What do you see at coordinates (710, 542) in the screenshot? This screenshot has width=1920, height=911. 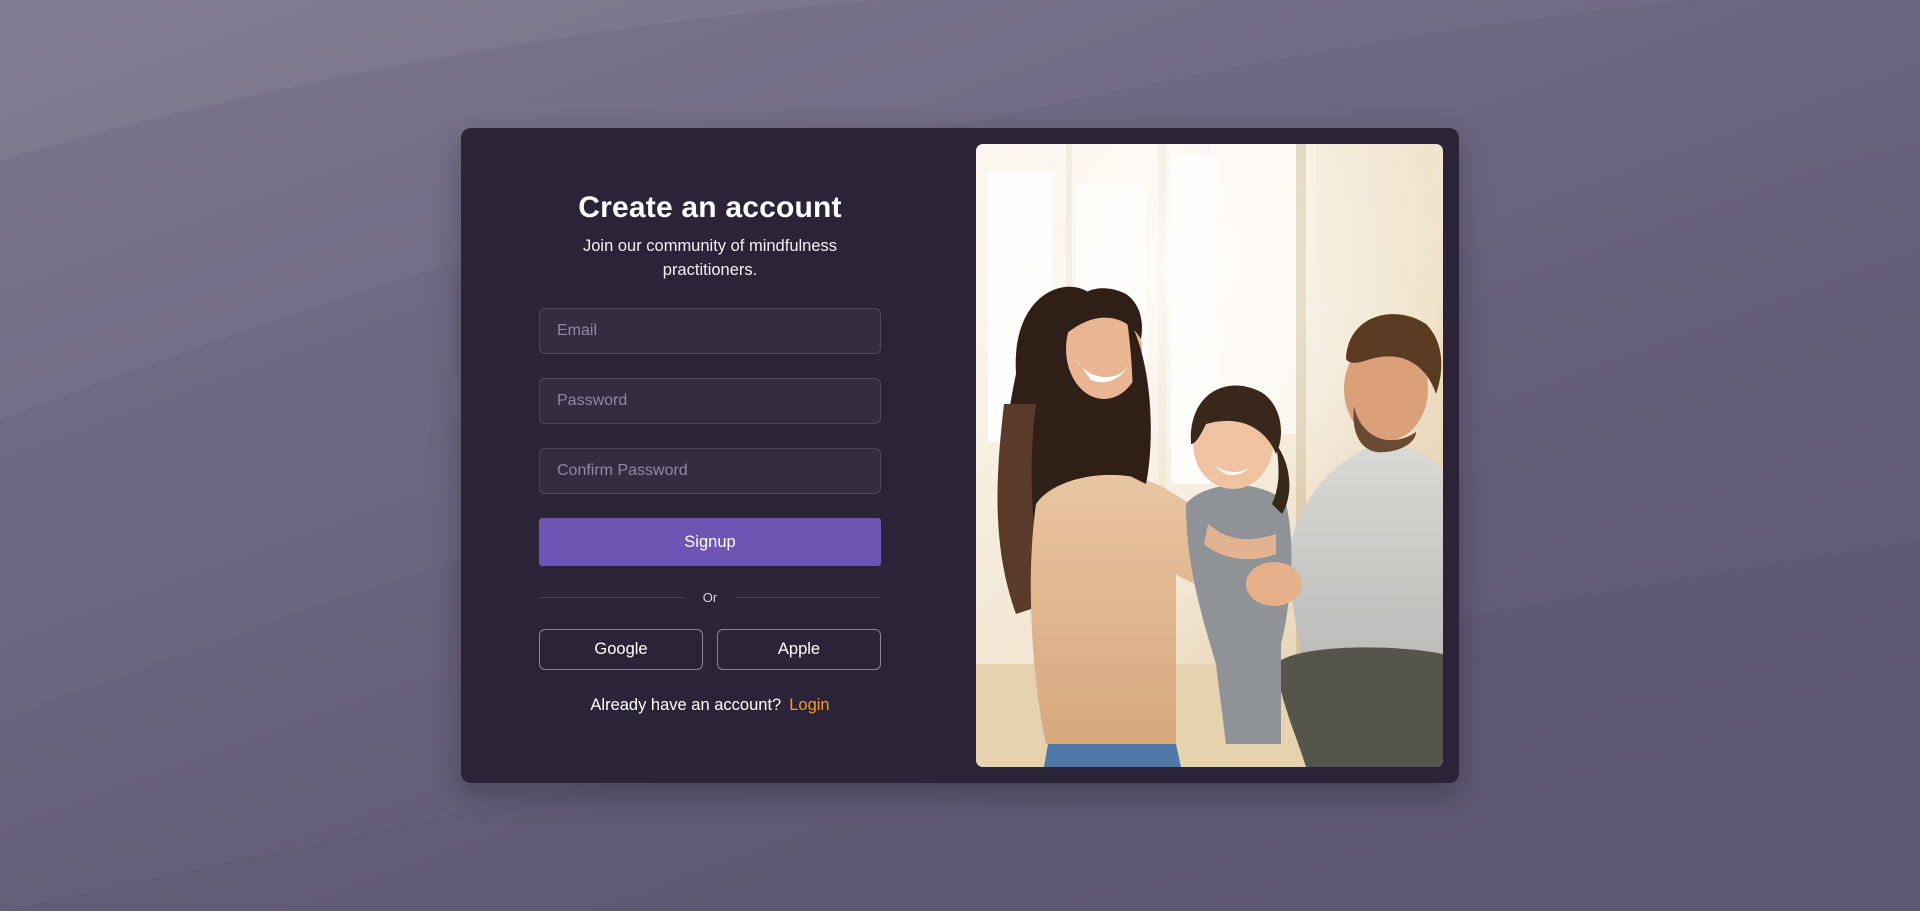 I see `signup-button: Signup` at bounding box center [710, 542].